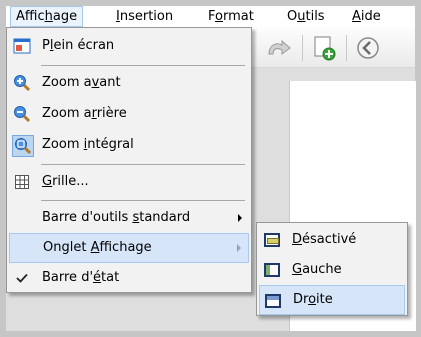 The image size is (421, 337). What do you see at coordinates (332, 300) in the screenshot?
I see `submenu-item-droite: Droite` at bounding box center [332, 300].